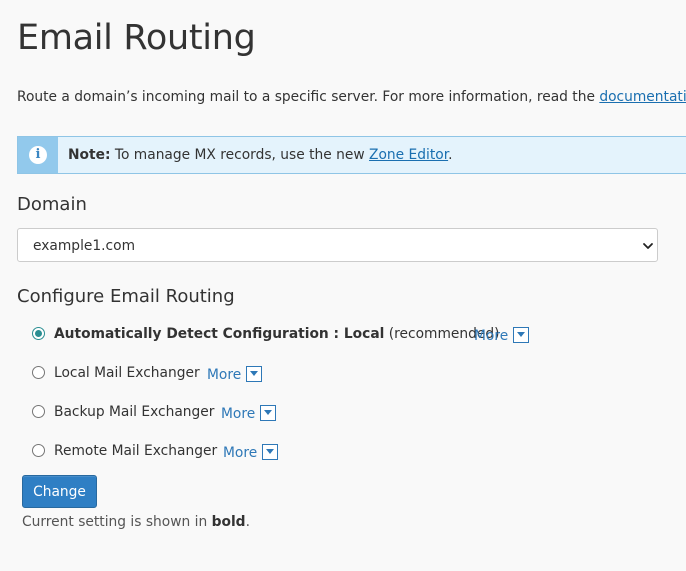  I want to click on radio-local, so click(38, 372).